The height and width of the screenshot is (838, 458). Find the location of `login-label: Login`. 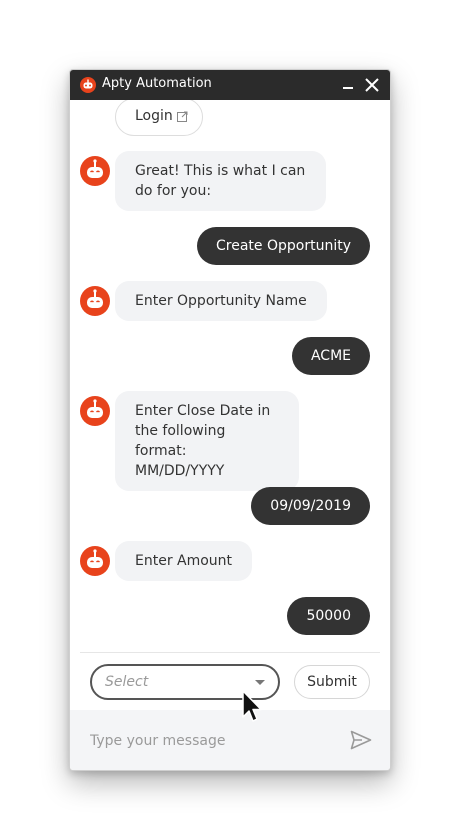

login-label: Login is located at coordinates (154, 116).